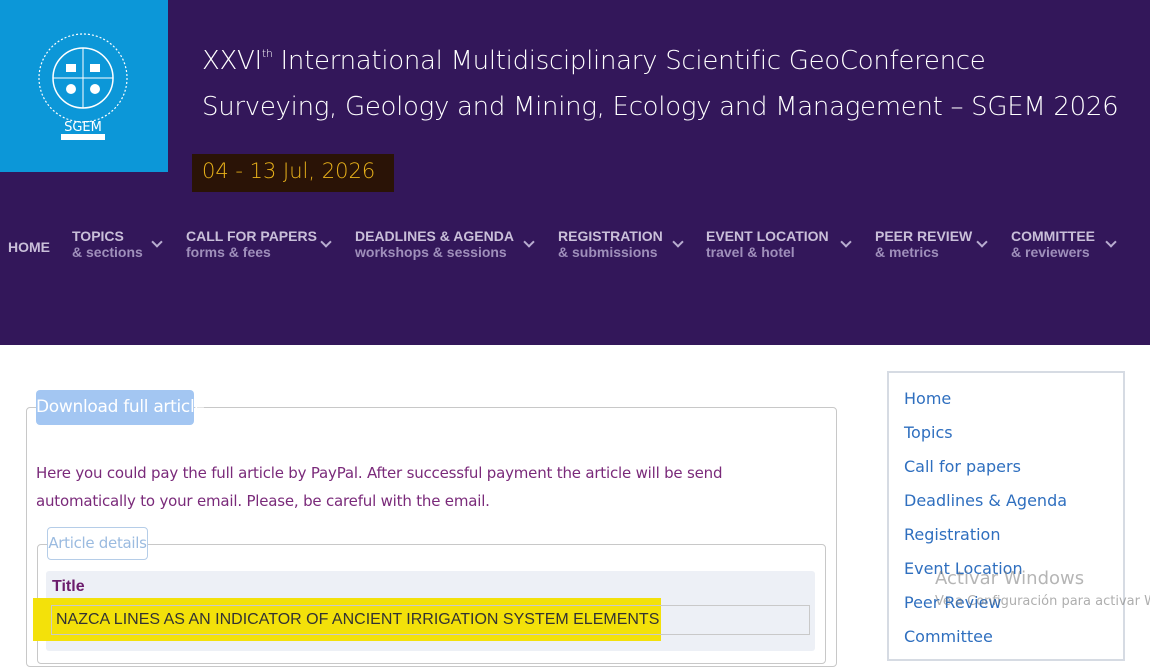 The width and height of the screenshot is (1150, 667). I want to click on sgem-logo-icon: SGEM, so click(83, 86).